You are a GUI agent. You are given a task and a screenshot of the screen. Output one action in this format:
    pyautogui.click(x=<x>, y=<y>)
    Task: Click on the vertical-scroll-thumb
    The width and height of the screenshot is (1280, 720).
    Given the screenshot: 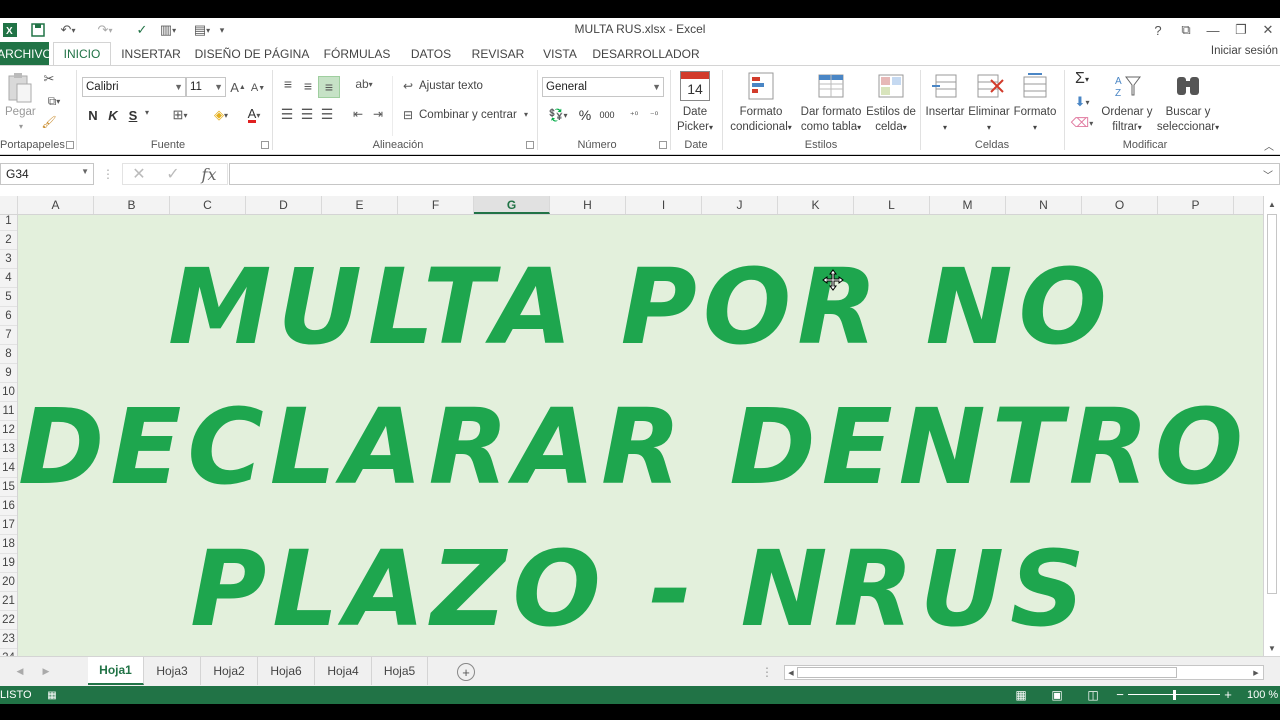 What is the action you would take?
    pyautogui.click(x=1272, y=404)
    